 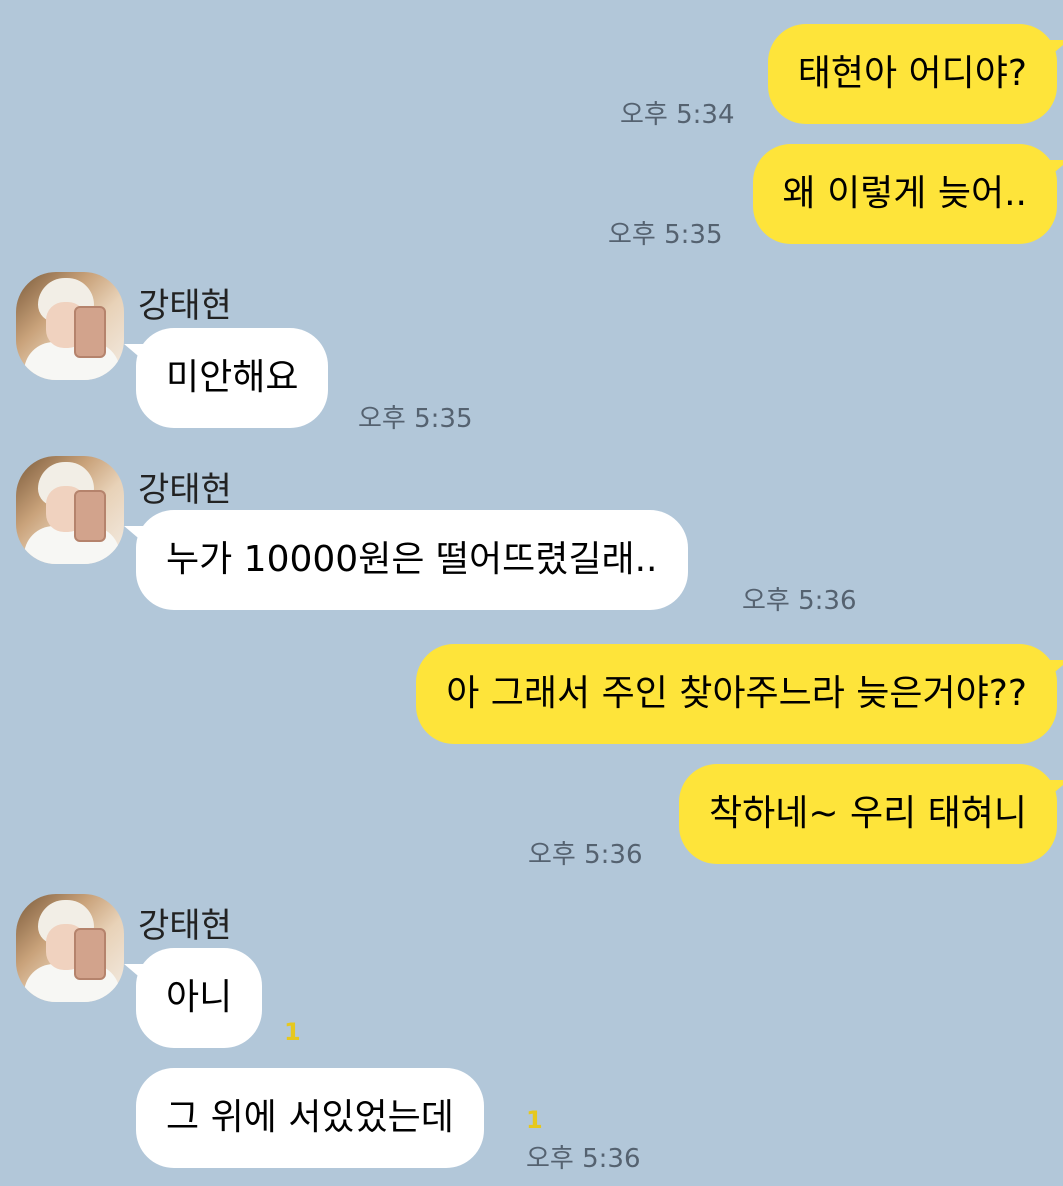 I want to click on their-message-bubble: 미안해요, so click(x=226, y=378).